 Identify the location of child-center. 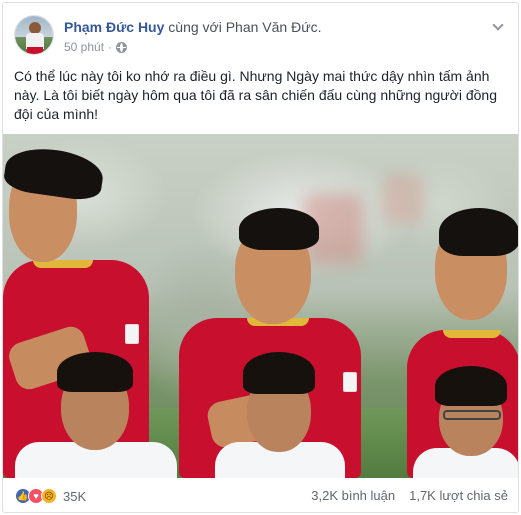
(280, 413).